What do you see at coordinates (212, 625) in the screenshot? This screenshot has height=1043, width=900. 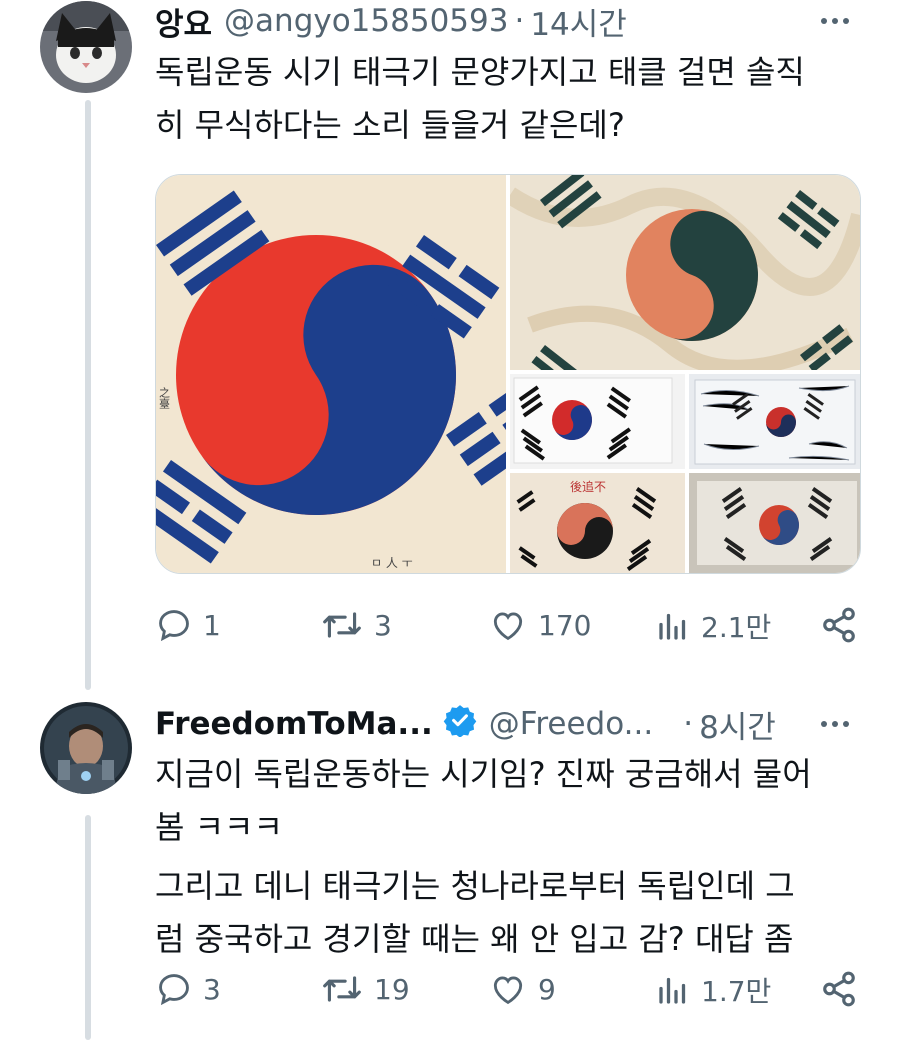 I see `reply-count: 1` at bounding box center [212, 625].